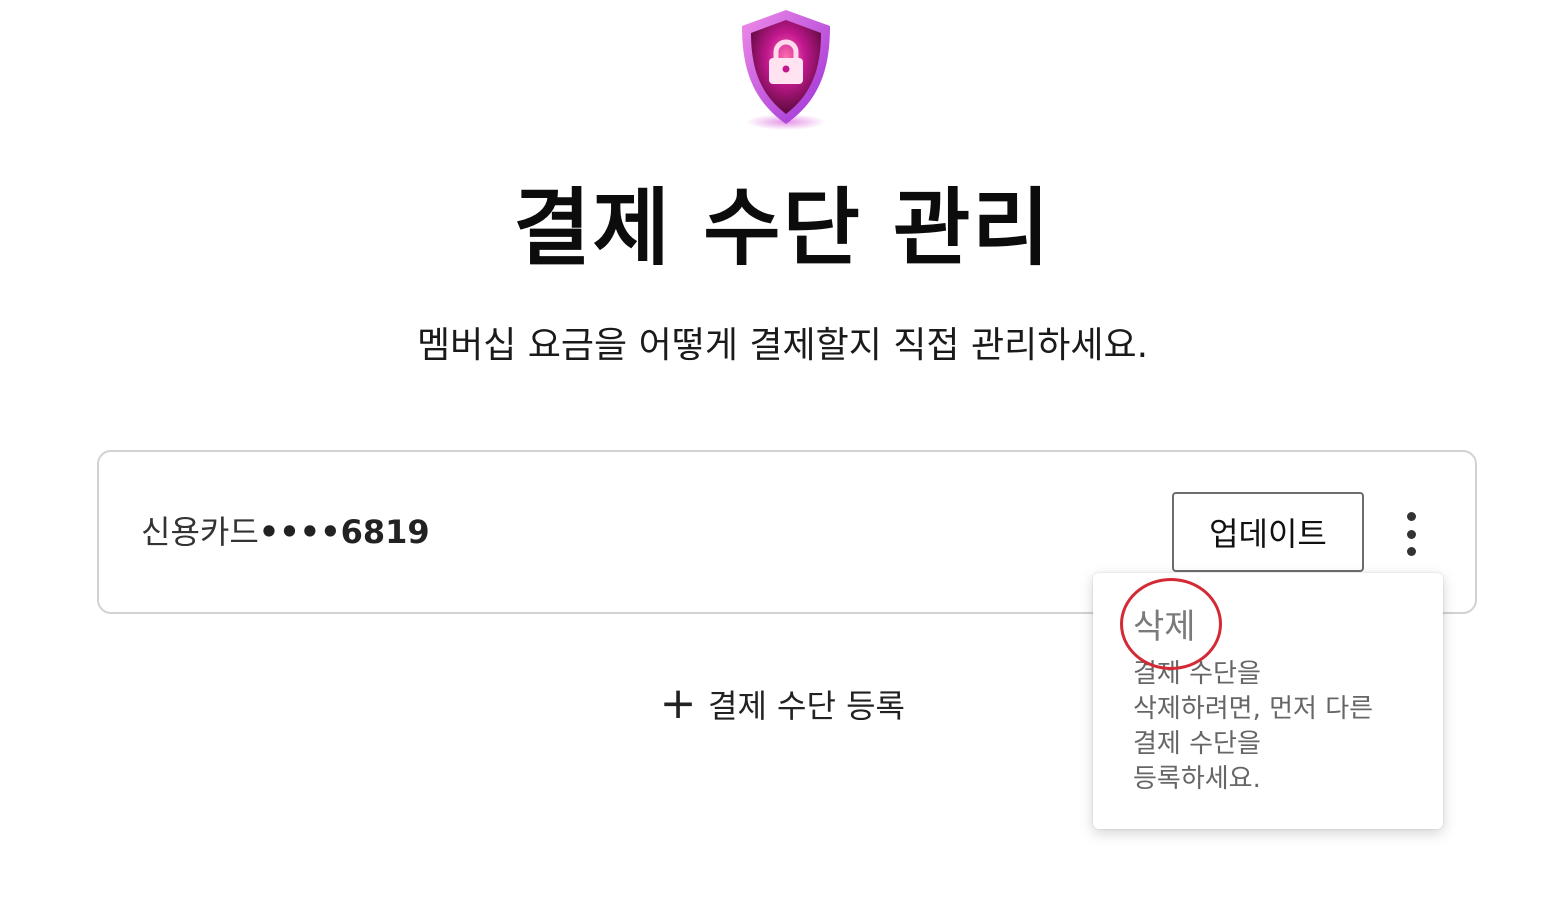 This screenshot has width=1565, height=919. What do you see at coordinates (1164, 627) in the screenshot?
I see `delete-menu-item: 삭제` at bounding box center [1164, 627].